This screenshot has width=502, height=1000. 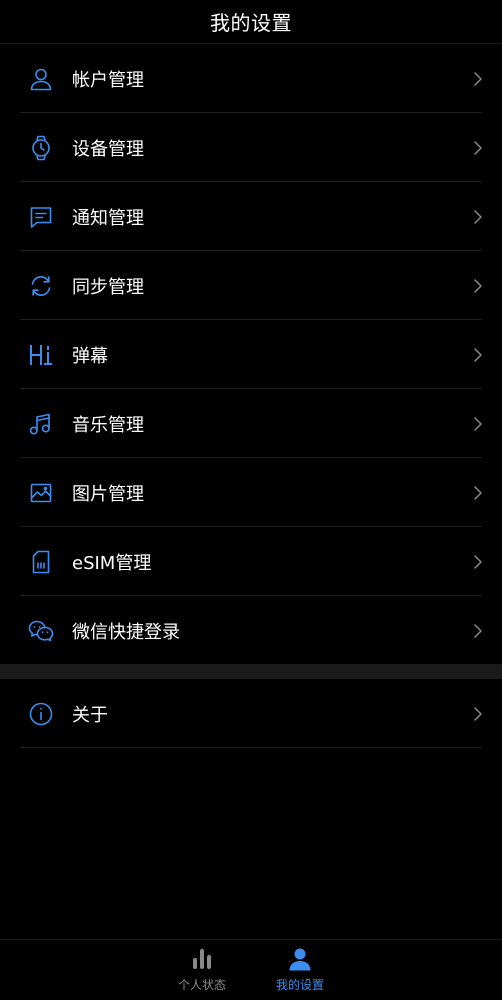 What do you see at coordinates (41, 493) in the screenshot?
I see `image-icon` at bounding box center [41, 493].